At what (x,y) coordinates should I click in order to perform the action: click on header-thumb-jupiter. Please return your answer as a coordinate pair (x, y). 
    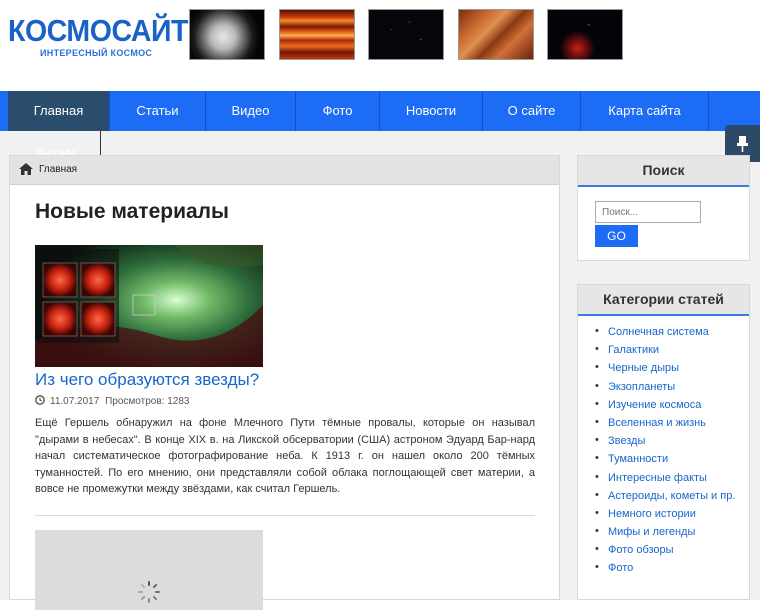
    Looking at the image, I should click on (317, 34).